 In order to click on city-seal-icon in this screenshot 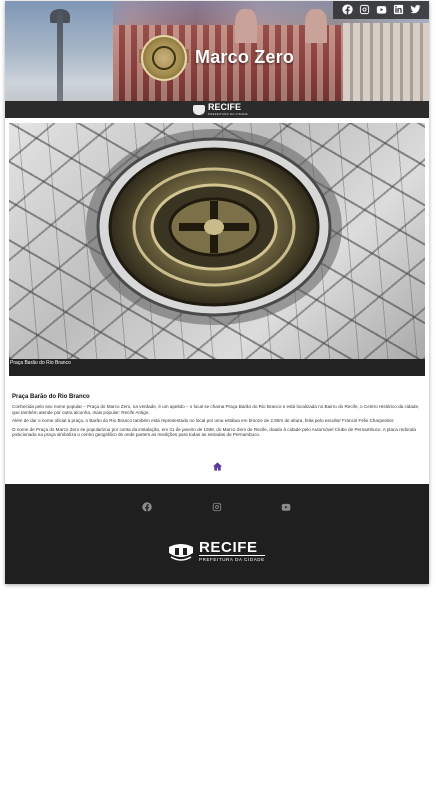, I will do `click(164, 58)`.